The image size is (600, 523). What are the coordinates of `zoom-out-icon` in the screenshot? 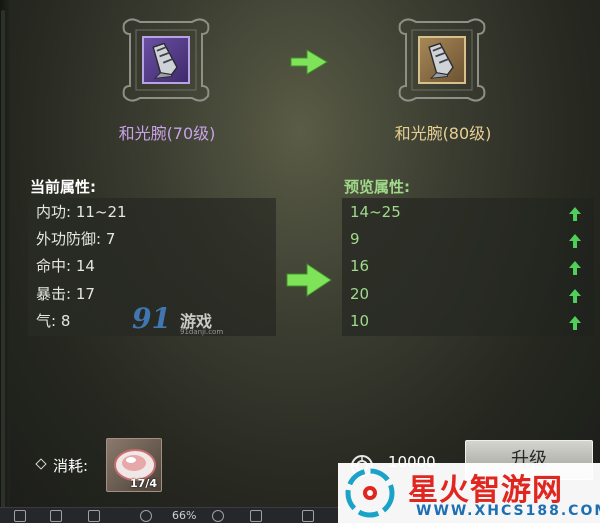 It's located at (146, 516).